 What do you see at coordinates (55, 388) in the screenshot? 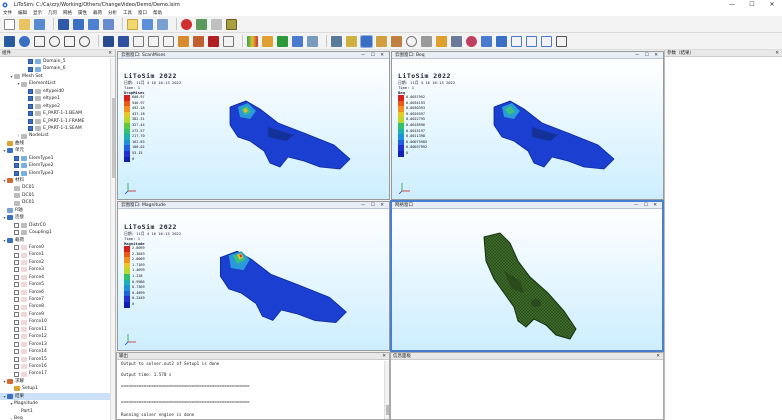
I see `tree-node: Setup1` at bounding box center [55, 388].